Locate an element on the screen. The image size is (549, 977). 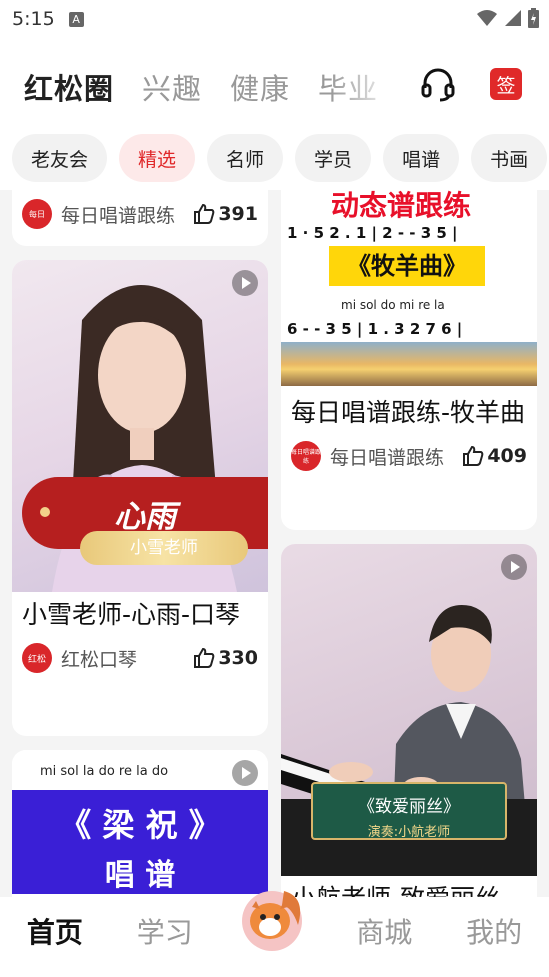
category-chips: 老友会 精选 名师 学员 唱谱 书画 is located at coordinates (274, 158).